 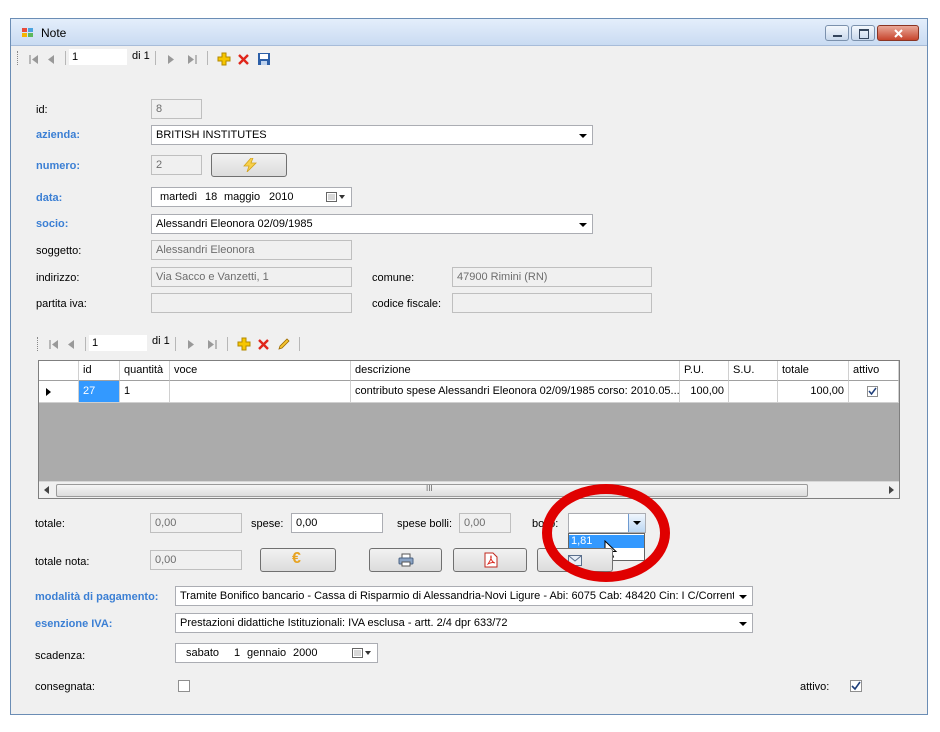 I want to click on numero-field: 2, so click(x=176, y=165).